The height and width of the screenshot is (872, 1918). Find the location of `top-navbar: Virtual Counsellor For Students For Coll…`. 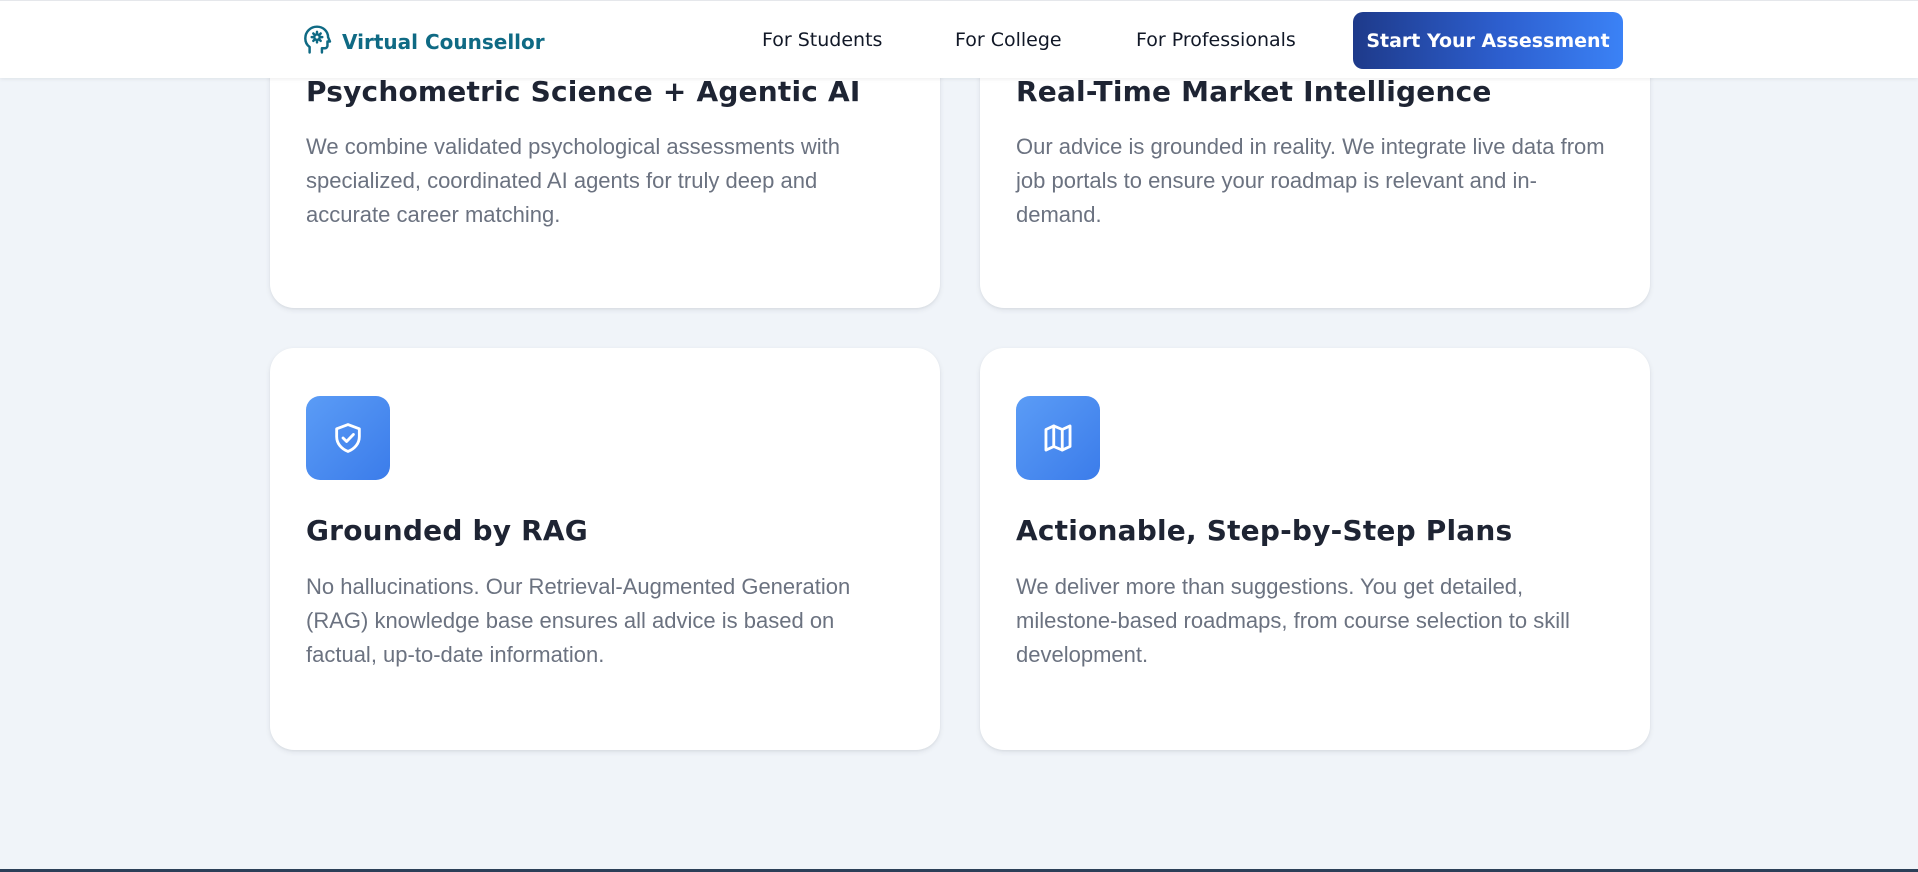

top-navbar: Virtual Counsellor For Students For Coll… is located at coordinates (959, 39).